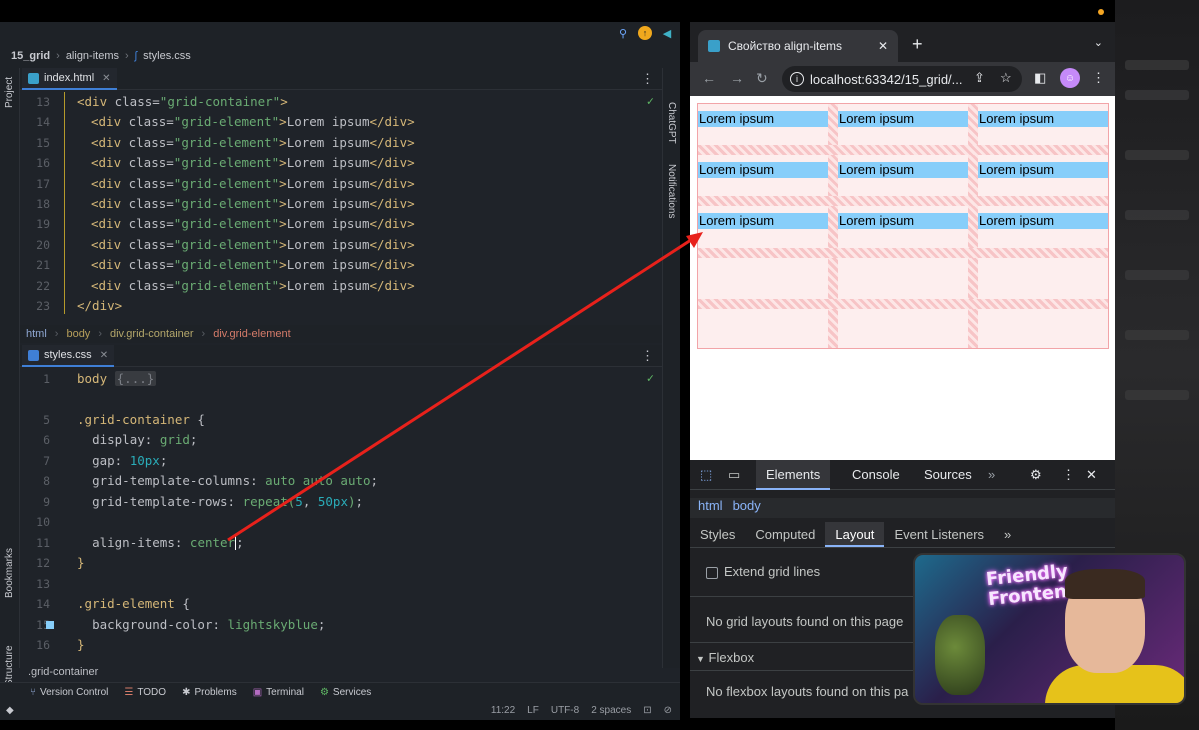  What do you see at coordinates (917, 44) in the screenshot?
I see `new-tab-icon: +` at bounding box center [917, 44].